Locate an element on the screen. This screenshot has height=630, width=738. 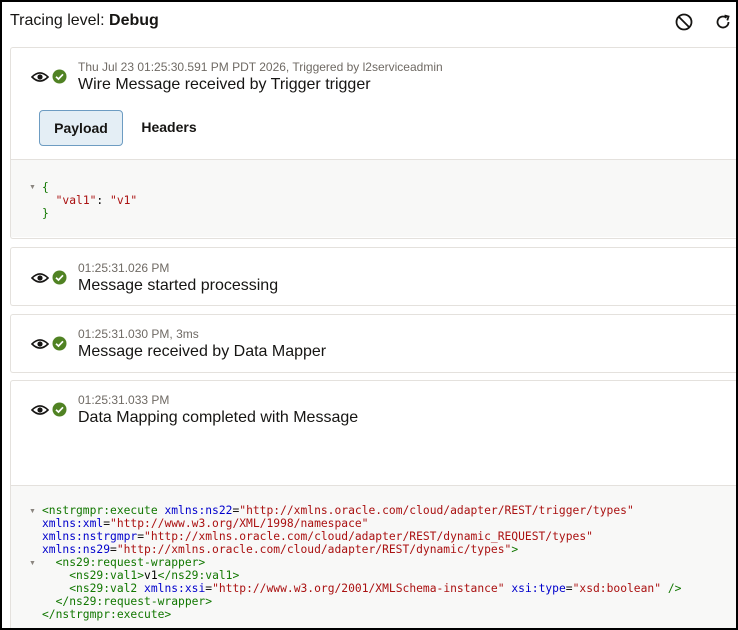
activity-timestamp: 01:25:31.033 PM is located at coordinates (124, 400).